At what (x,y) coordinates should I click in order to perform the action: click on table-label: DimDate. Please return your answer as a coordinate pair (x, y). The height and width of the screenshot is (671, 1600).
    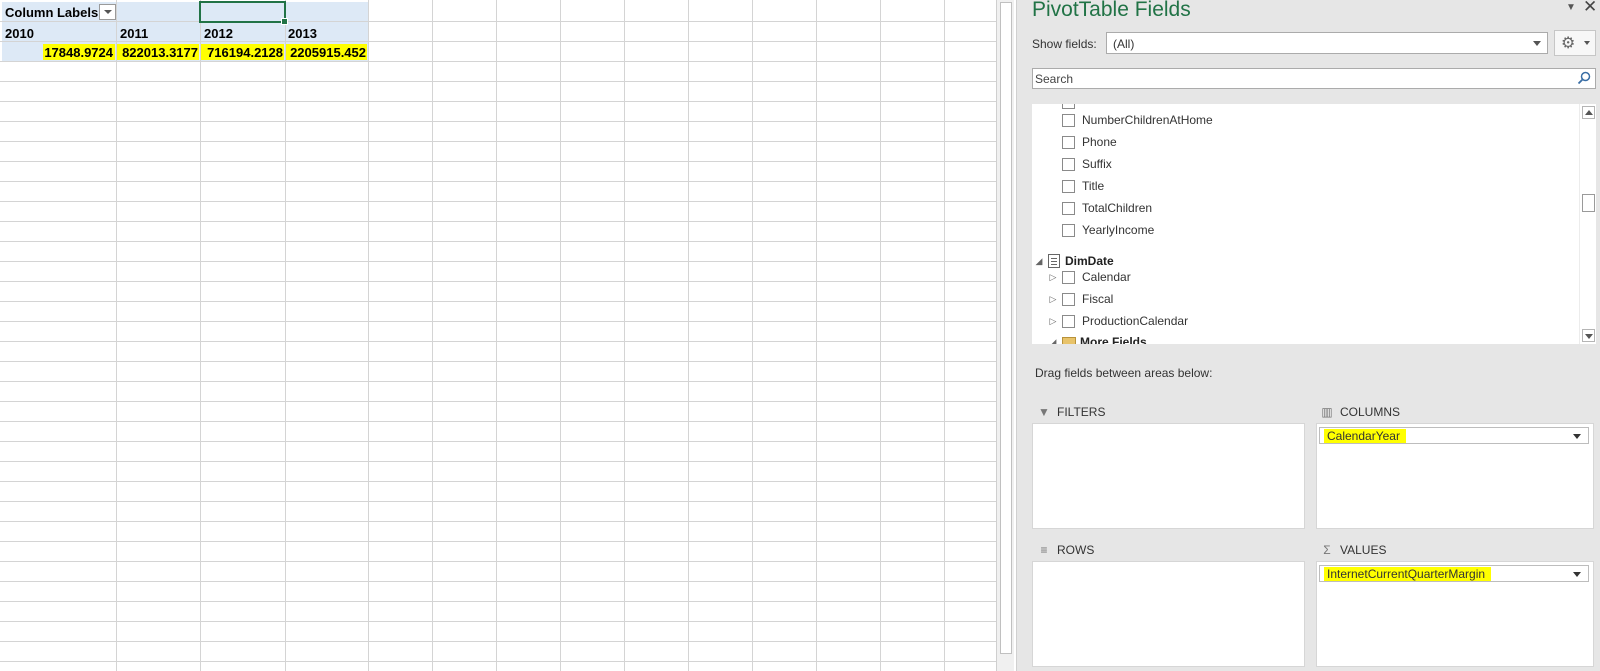
    Looking at the image, I should click on (1089, 261).